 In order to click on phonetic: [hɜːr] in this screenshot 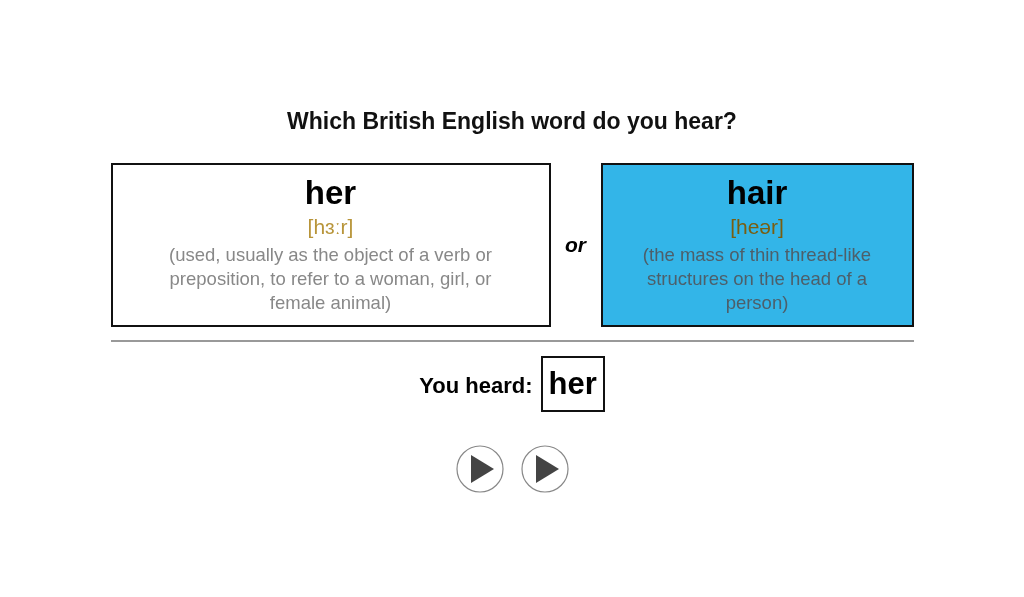, I will do `click(330, 227)`.